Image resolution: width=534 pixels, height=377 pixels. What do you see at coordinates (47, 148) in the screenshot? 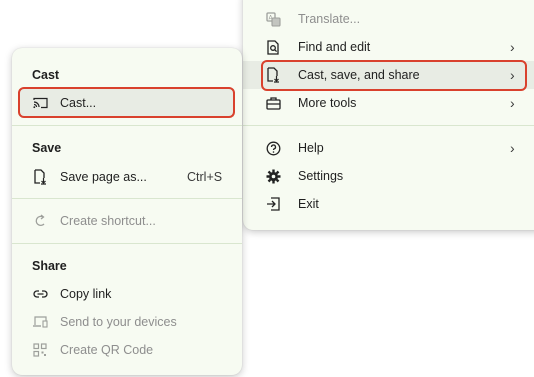
I see `section-heading-save: Save` at bounding box center [47, 148].